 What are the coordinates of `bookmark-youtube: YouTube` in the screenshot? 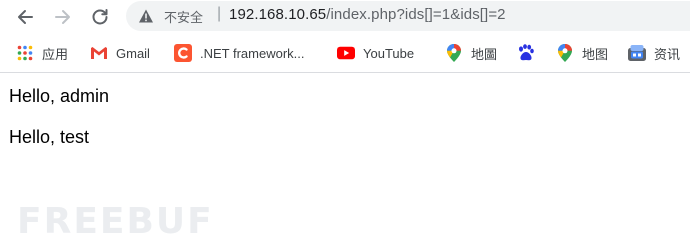 It's located at (375, 53).